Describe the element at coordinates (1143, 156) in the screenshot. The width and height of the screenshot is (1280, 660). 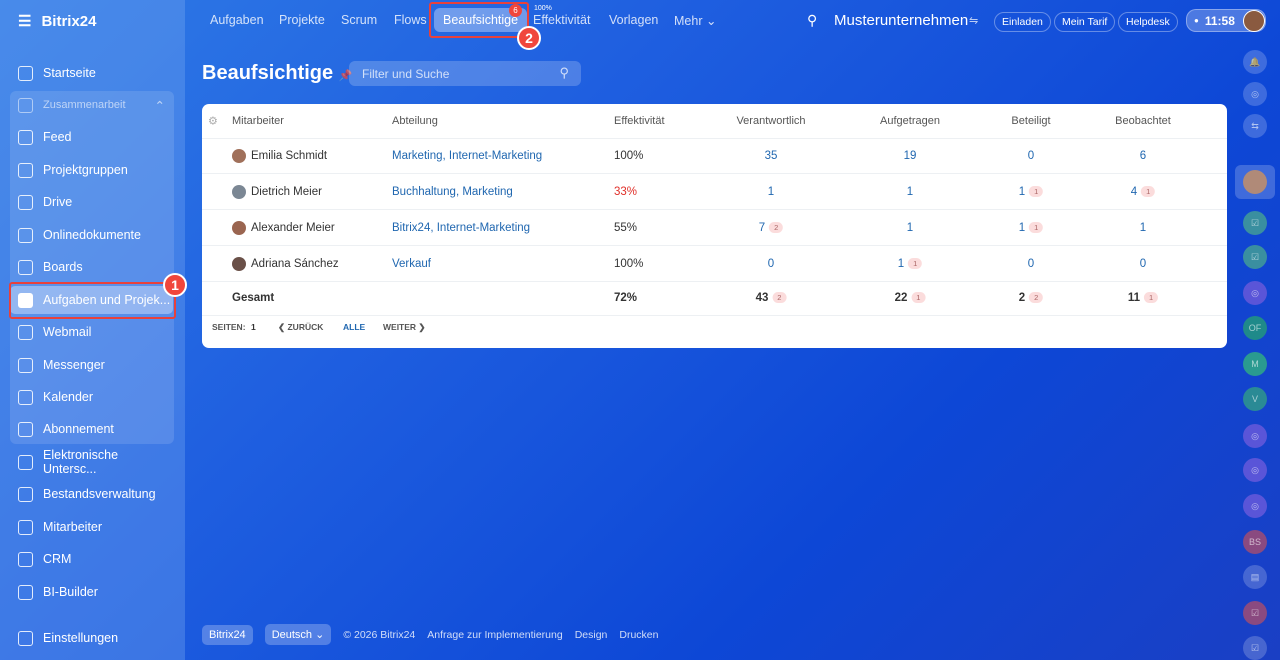
I see `count-o: 6` at that location.